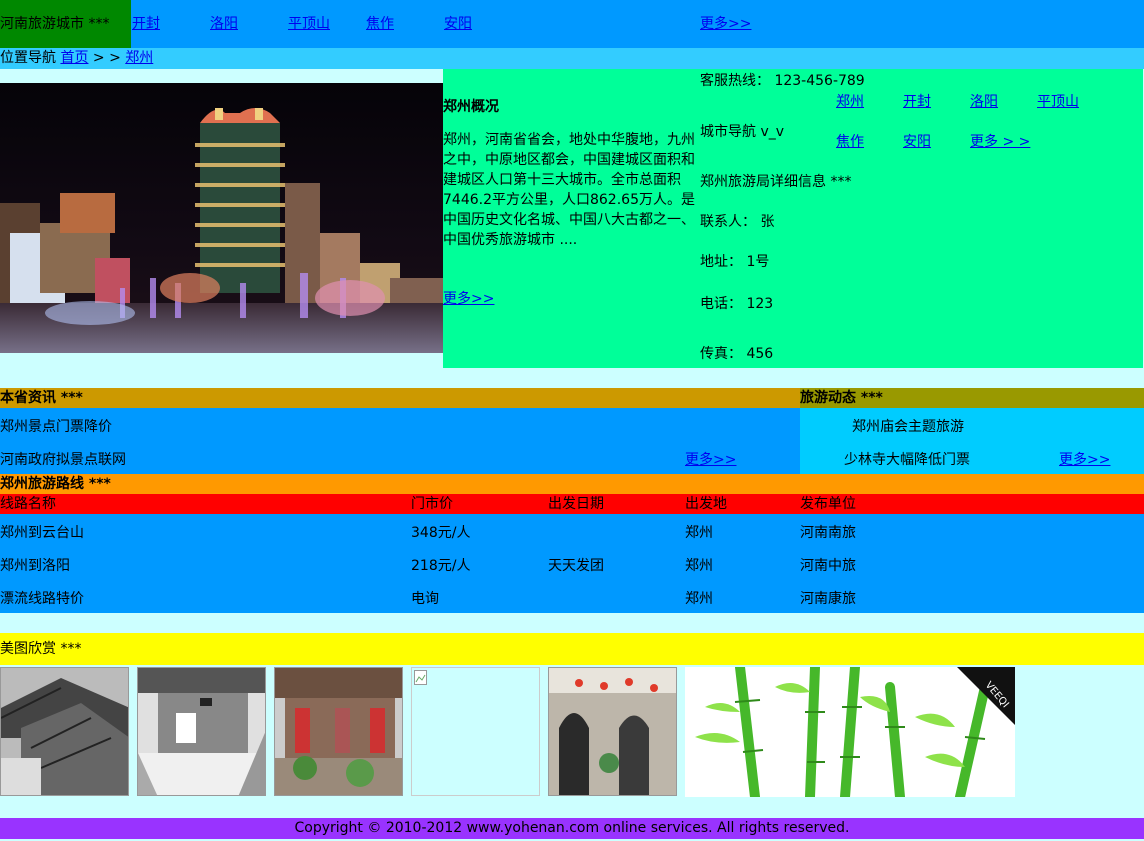 The height and width of the screenshot is (841, 1144). Describe the element at coordinates (35, 566) in the screenshot. I see `route-name-cell: 郑州到洛阳` at that location.